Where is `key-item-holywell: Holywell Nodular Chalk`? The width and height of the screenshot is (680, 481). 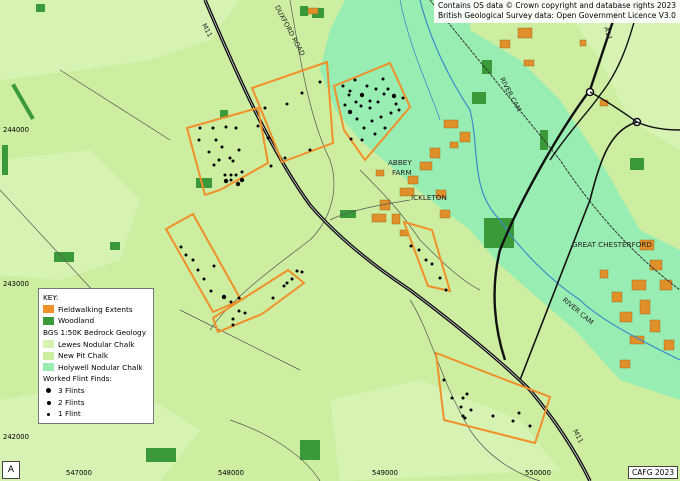
key-item-holywell: Holywell Nodular Chalk is located at coordinates (96, 368).